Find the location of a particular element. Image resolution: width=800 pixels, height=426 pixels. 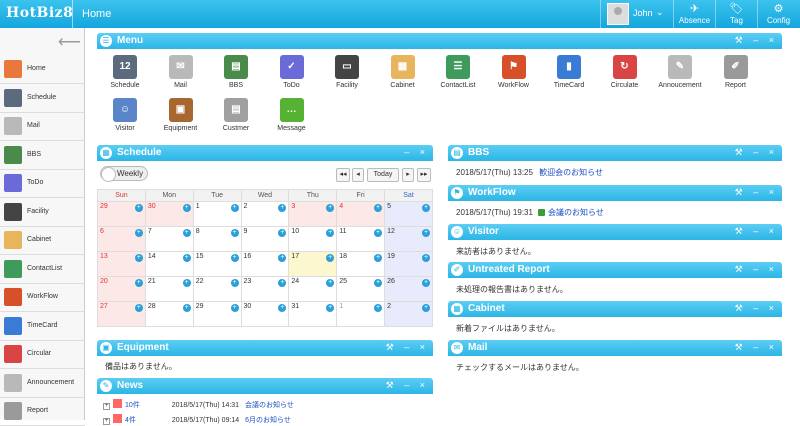

prev-month-button: ◂◂ is located at coordinates (343, 175).